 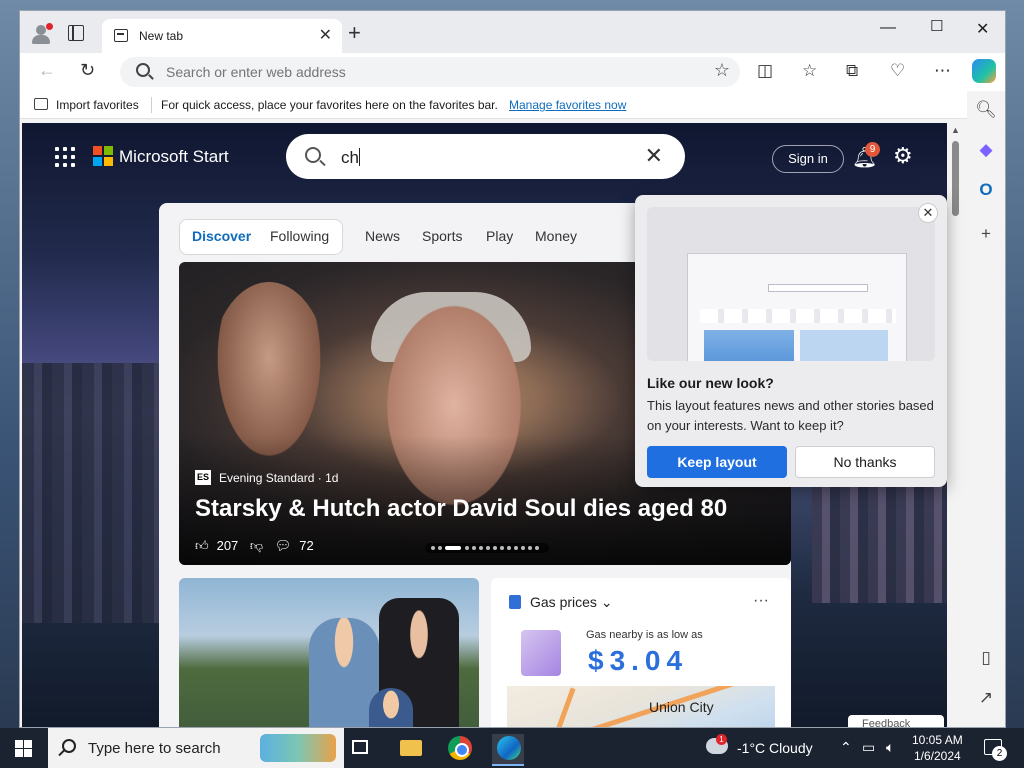 I want to click on back-icon: ←, so click(x=47, y=70).